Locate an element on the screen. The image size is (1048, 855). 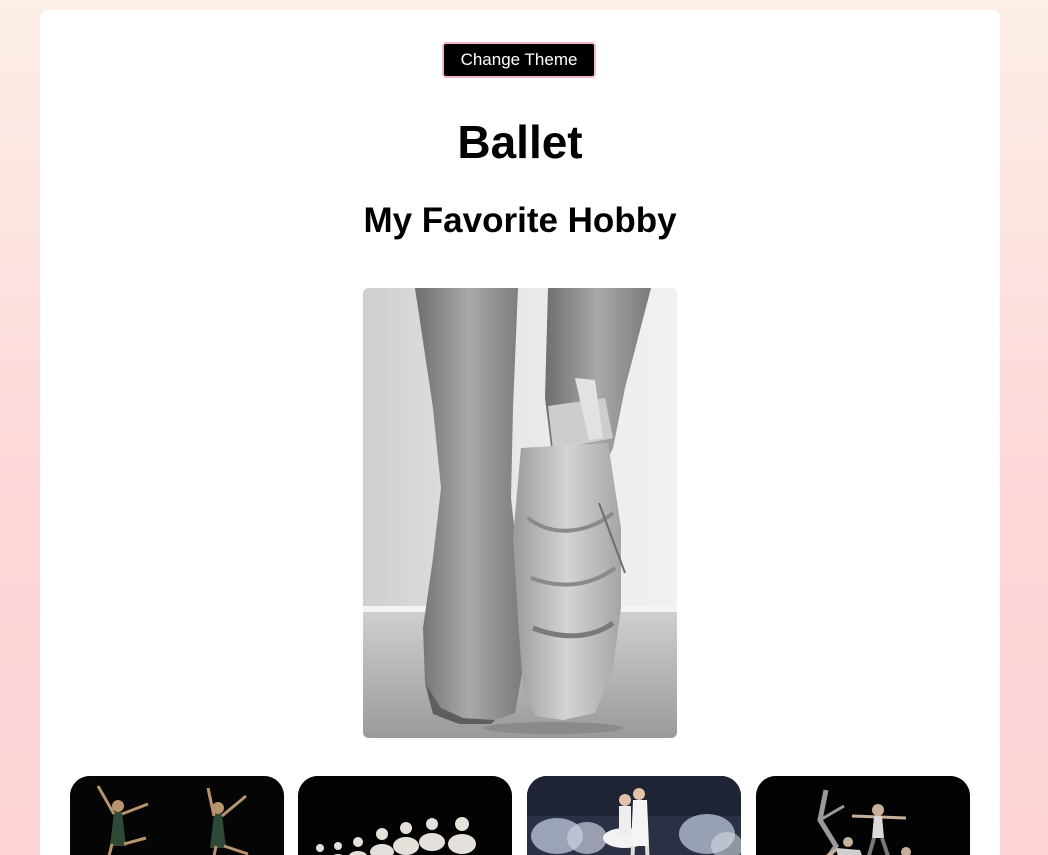
gallery-image-contemporary-dance is located at coordinates (863, 815).